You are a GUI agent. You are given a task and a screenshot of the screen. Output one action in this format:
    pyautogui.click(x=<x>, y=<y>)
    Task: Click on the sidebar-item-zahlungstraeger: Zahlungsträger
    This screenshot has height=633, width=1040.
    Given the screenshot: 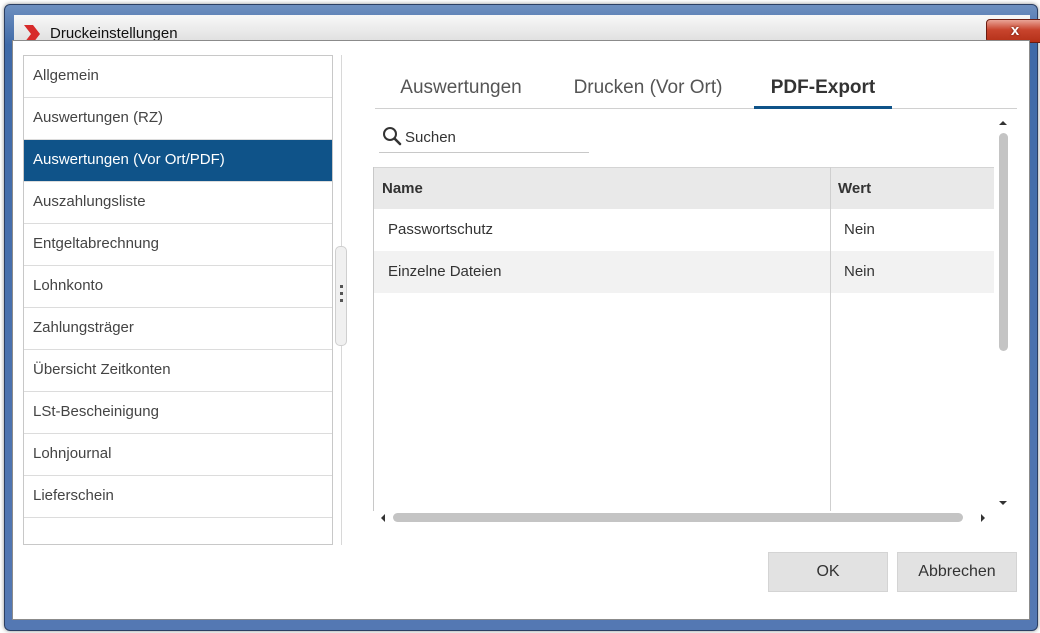 What is the action you would take?
    pyautogui.click(x=178, y=329)
    